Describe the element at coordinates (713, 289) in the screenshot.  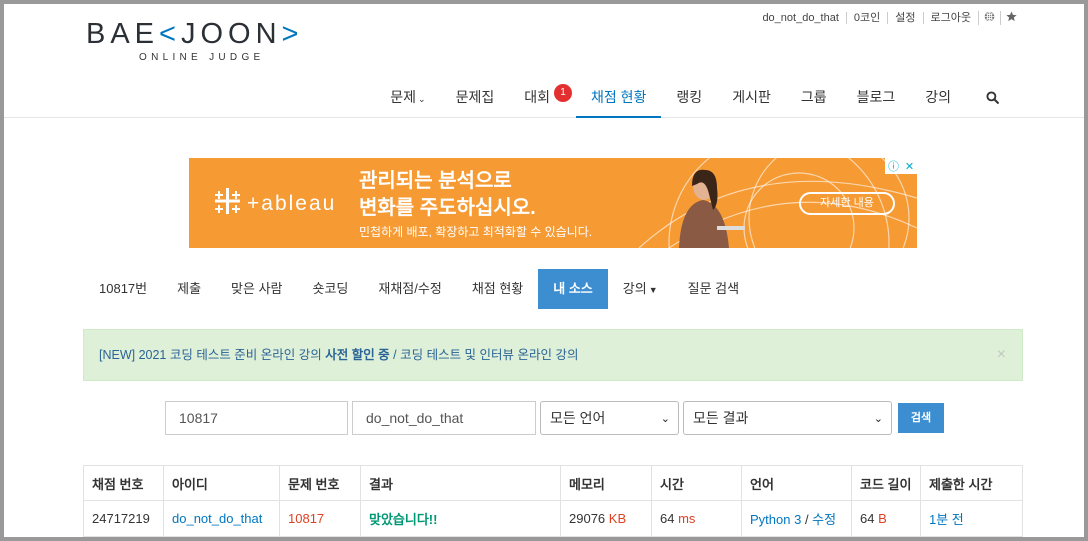
I see `tab-question-search: 질문 검색` at that location.